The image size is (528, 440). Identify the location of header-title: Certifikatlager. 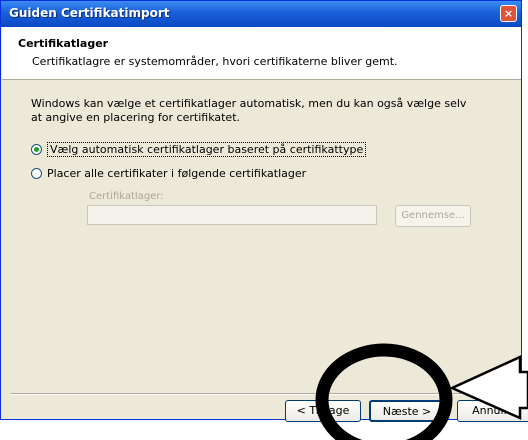
(63, 43).